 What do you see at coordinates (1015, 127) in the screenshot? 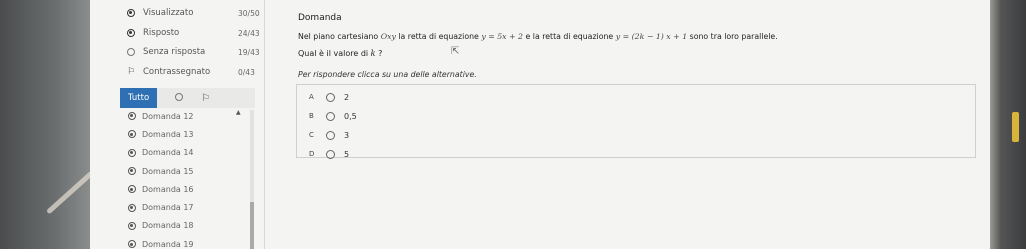
I see `bezel-mark` at bounding box center [1015, 127].